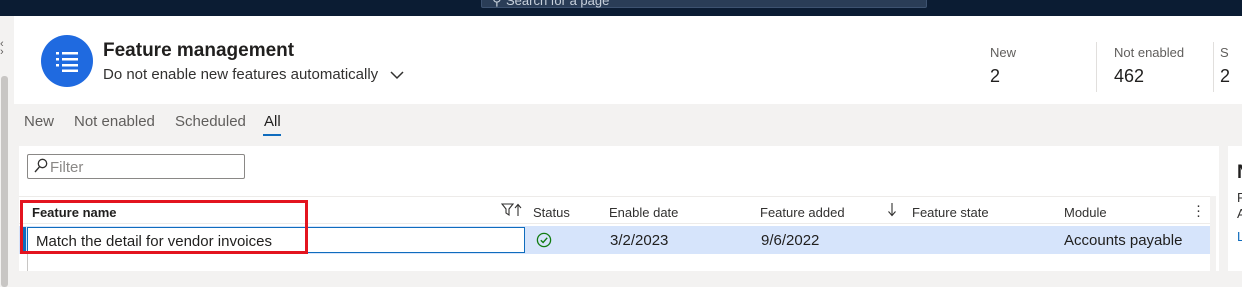 This screenshot has width=1242, height=287. I want to click on left-scrollbar, so click(4, 181).